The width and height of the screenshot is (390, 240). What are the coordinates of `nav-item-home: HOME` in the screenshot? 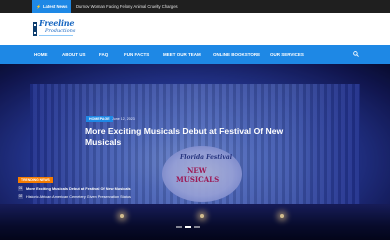 It's located at (41, 54).